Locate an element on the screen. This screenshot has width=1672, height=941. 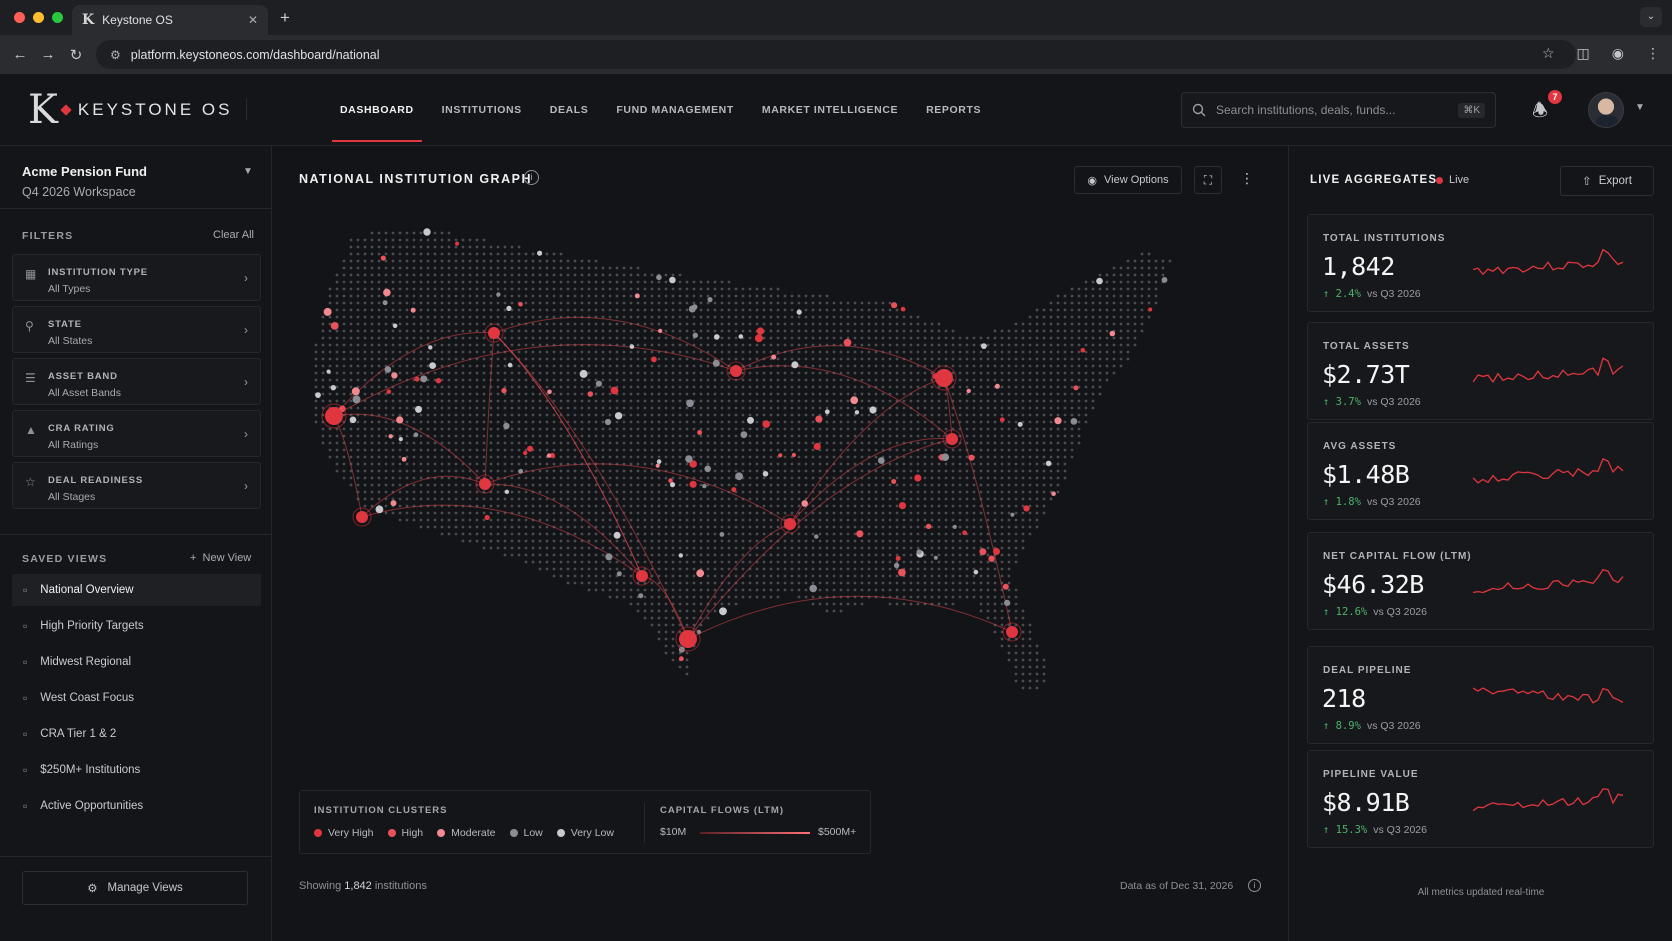
nav-fund-management: FUND MANAGEMENT is located at coordinates (675, 110).